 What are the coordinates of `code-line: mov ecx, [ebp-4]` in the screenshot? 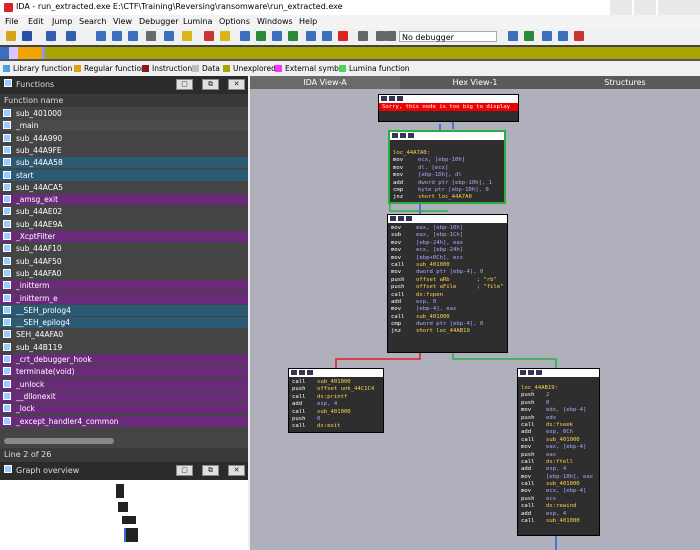 It's located at (560, 491).